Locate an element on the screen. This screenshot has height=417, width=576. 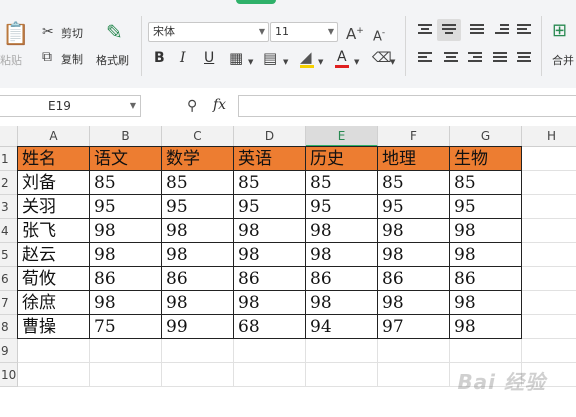
column-header-g: G is located at coordinates (486, 136).